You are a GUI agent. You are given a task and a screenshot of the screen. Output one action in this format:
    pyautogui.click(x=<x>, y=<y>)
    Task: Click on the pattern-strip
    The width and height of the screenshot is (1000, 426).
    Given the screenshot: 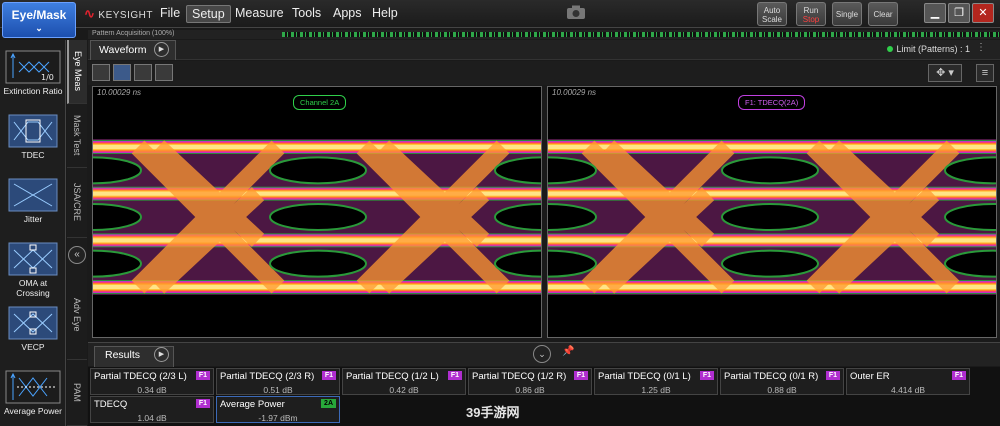 What is the action you would take?
    pyautogui.click(x=641, y=34)
    